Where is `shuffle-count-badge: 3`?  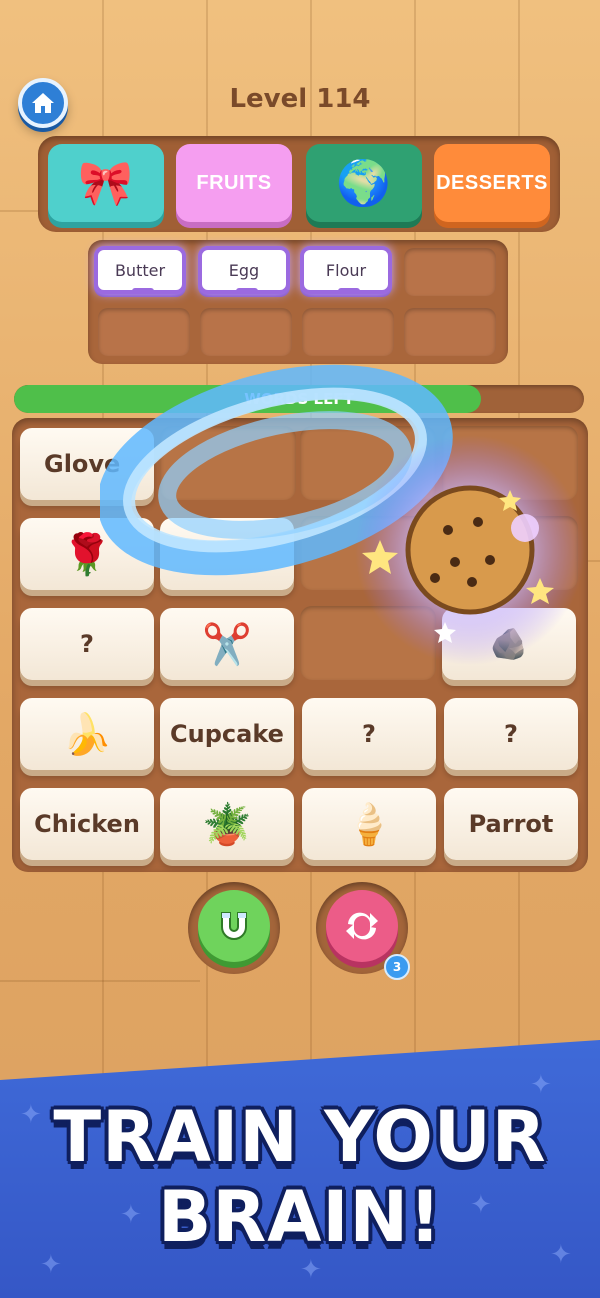 shuffle-count-badge: 3 is located at coordinates (397, 967).